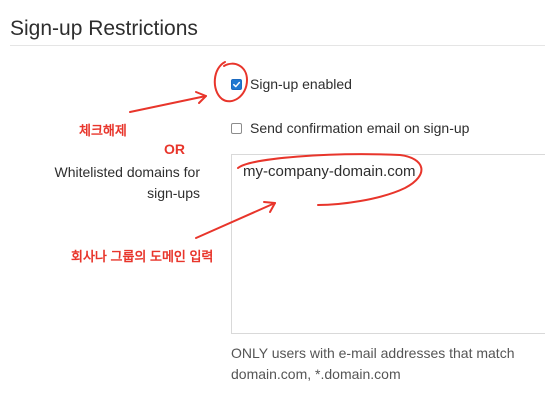  Describe the element at coordinates (174, 149) in the screenshot. I see `annotation-or: OR` at that location.